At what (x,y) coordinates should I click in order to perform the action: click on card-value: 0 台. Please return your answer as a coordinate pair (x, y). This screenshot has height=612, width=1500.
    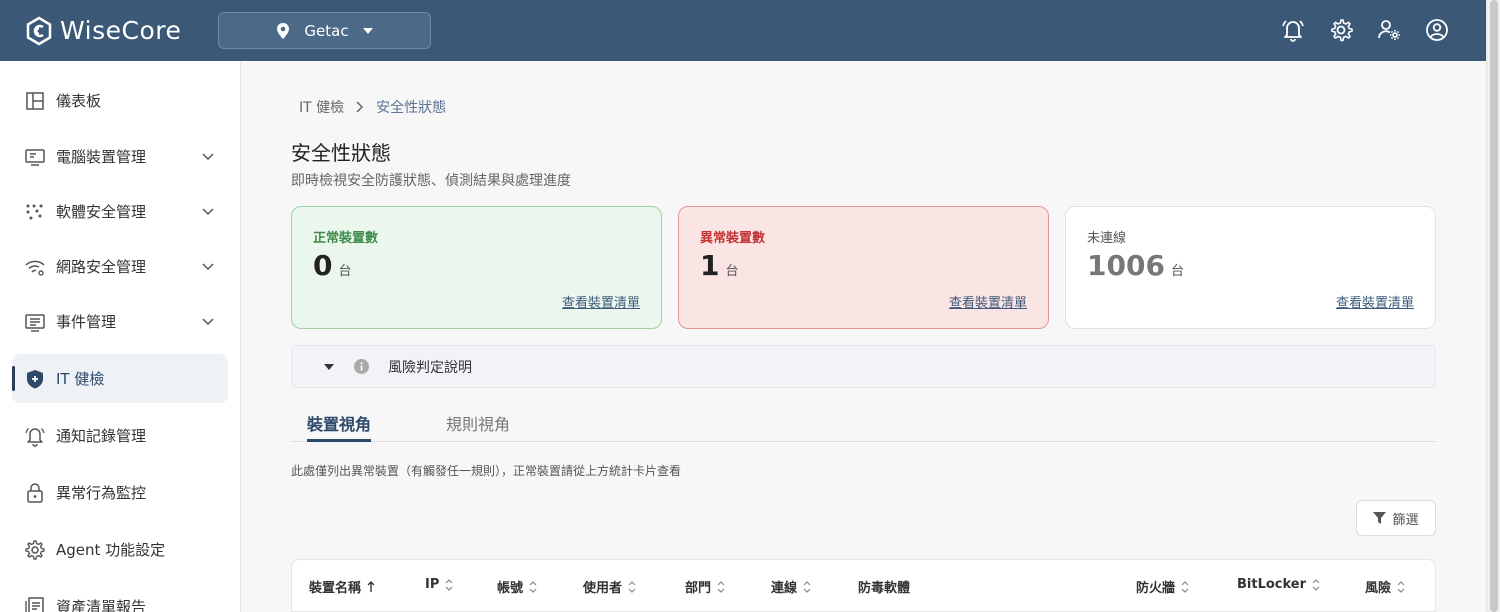
    Looking at the image, I should click on (332, 265).